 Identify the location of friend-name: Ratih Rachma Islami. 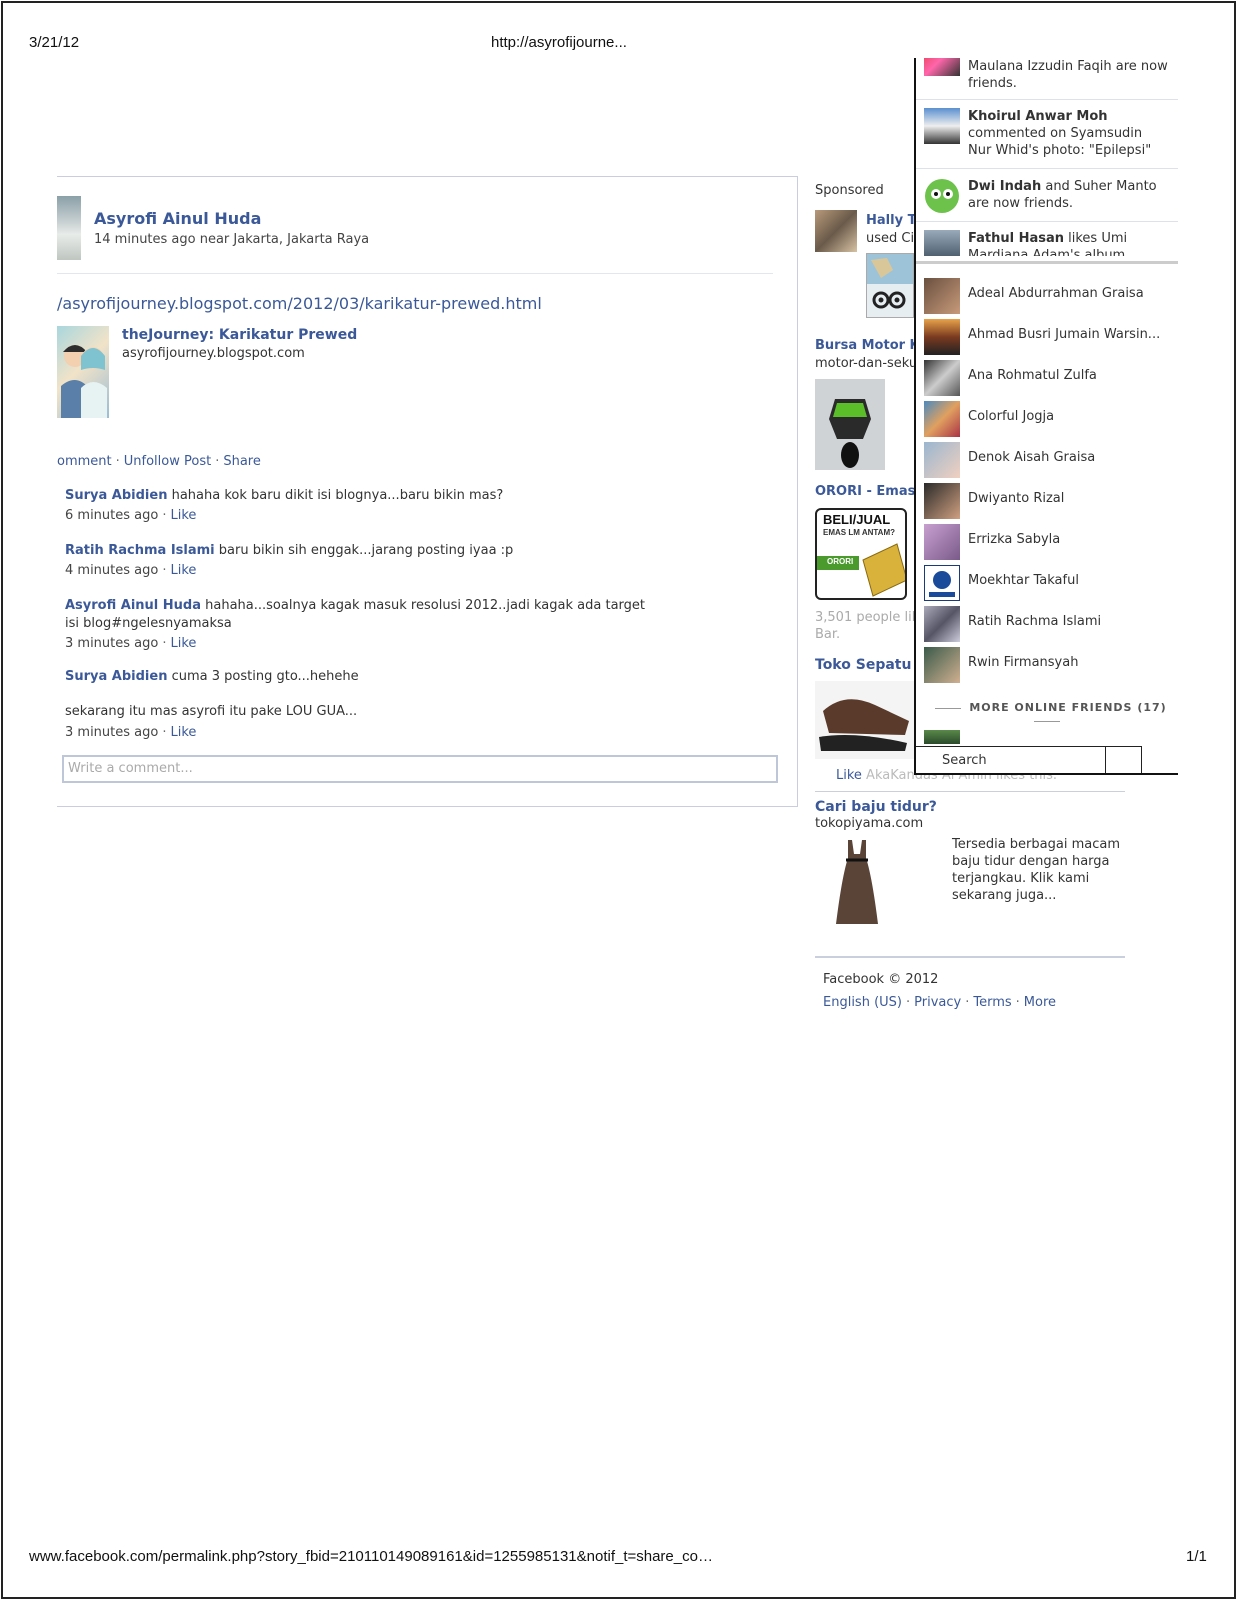
(1035, 621).